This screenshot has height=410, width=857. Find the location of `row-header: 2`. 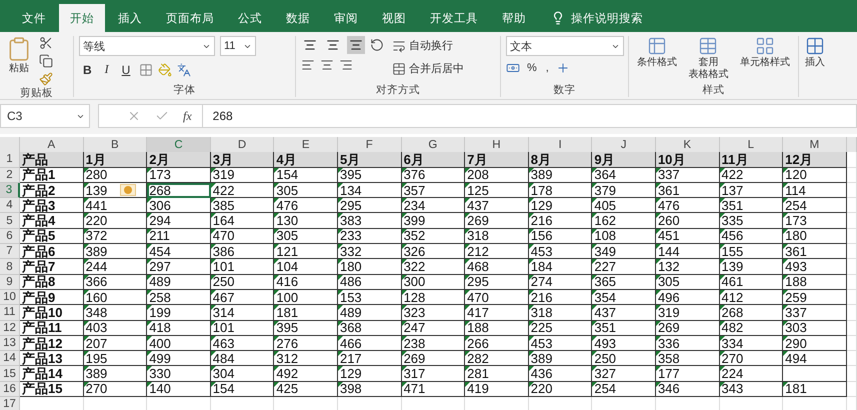

row-header: 2 is located at coordinates (10, 175).